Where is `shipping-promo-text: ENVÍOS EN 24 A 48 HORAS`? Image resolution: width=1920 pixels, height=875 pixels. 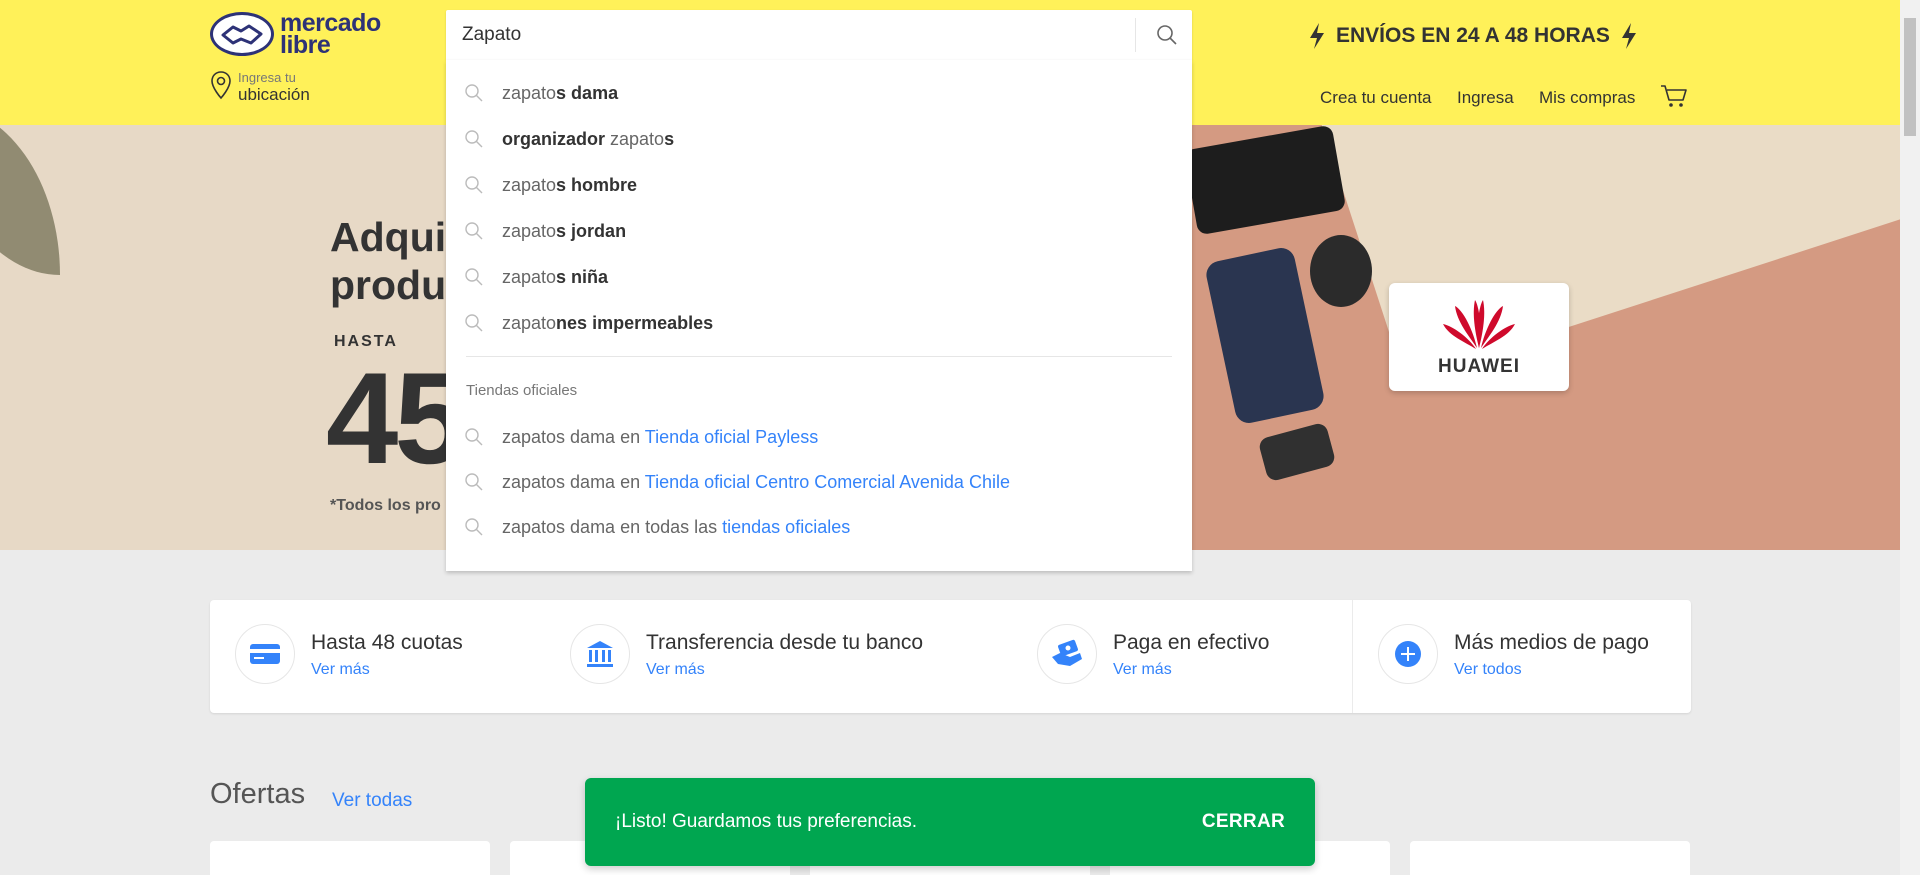 shipping-promo-text: ENVÍOS EN 24 A 48 HORAS is located at coordinates (1473, 35).